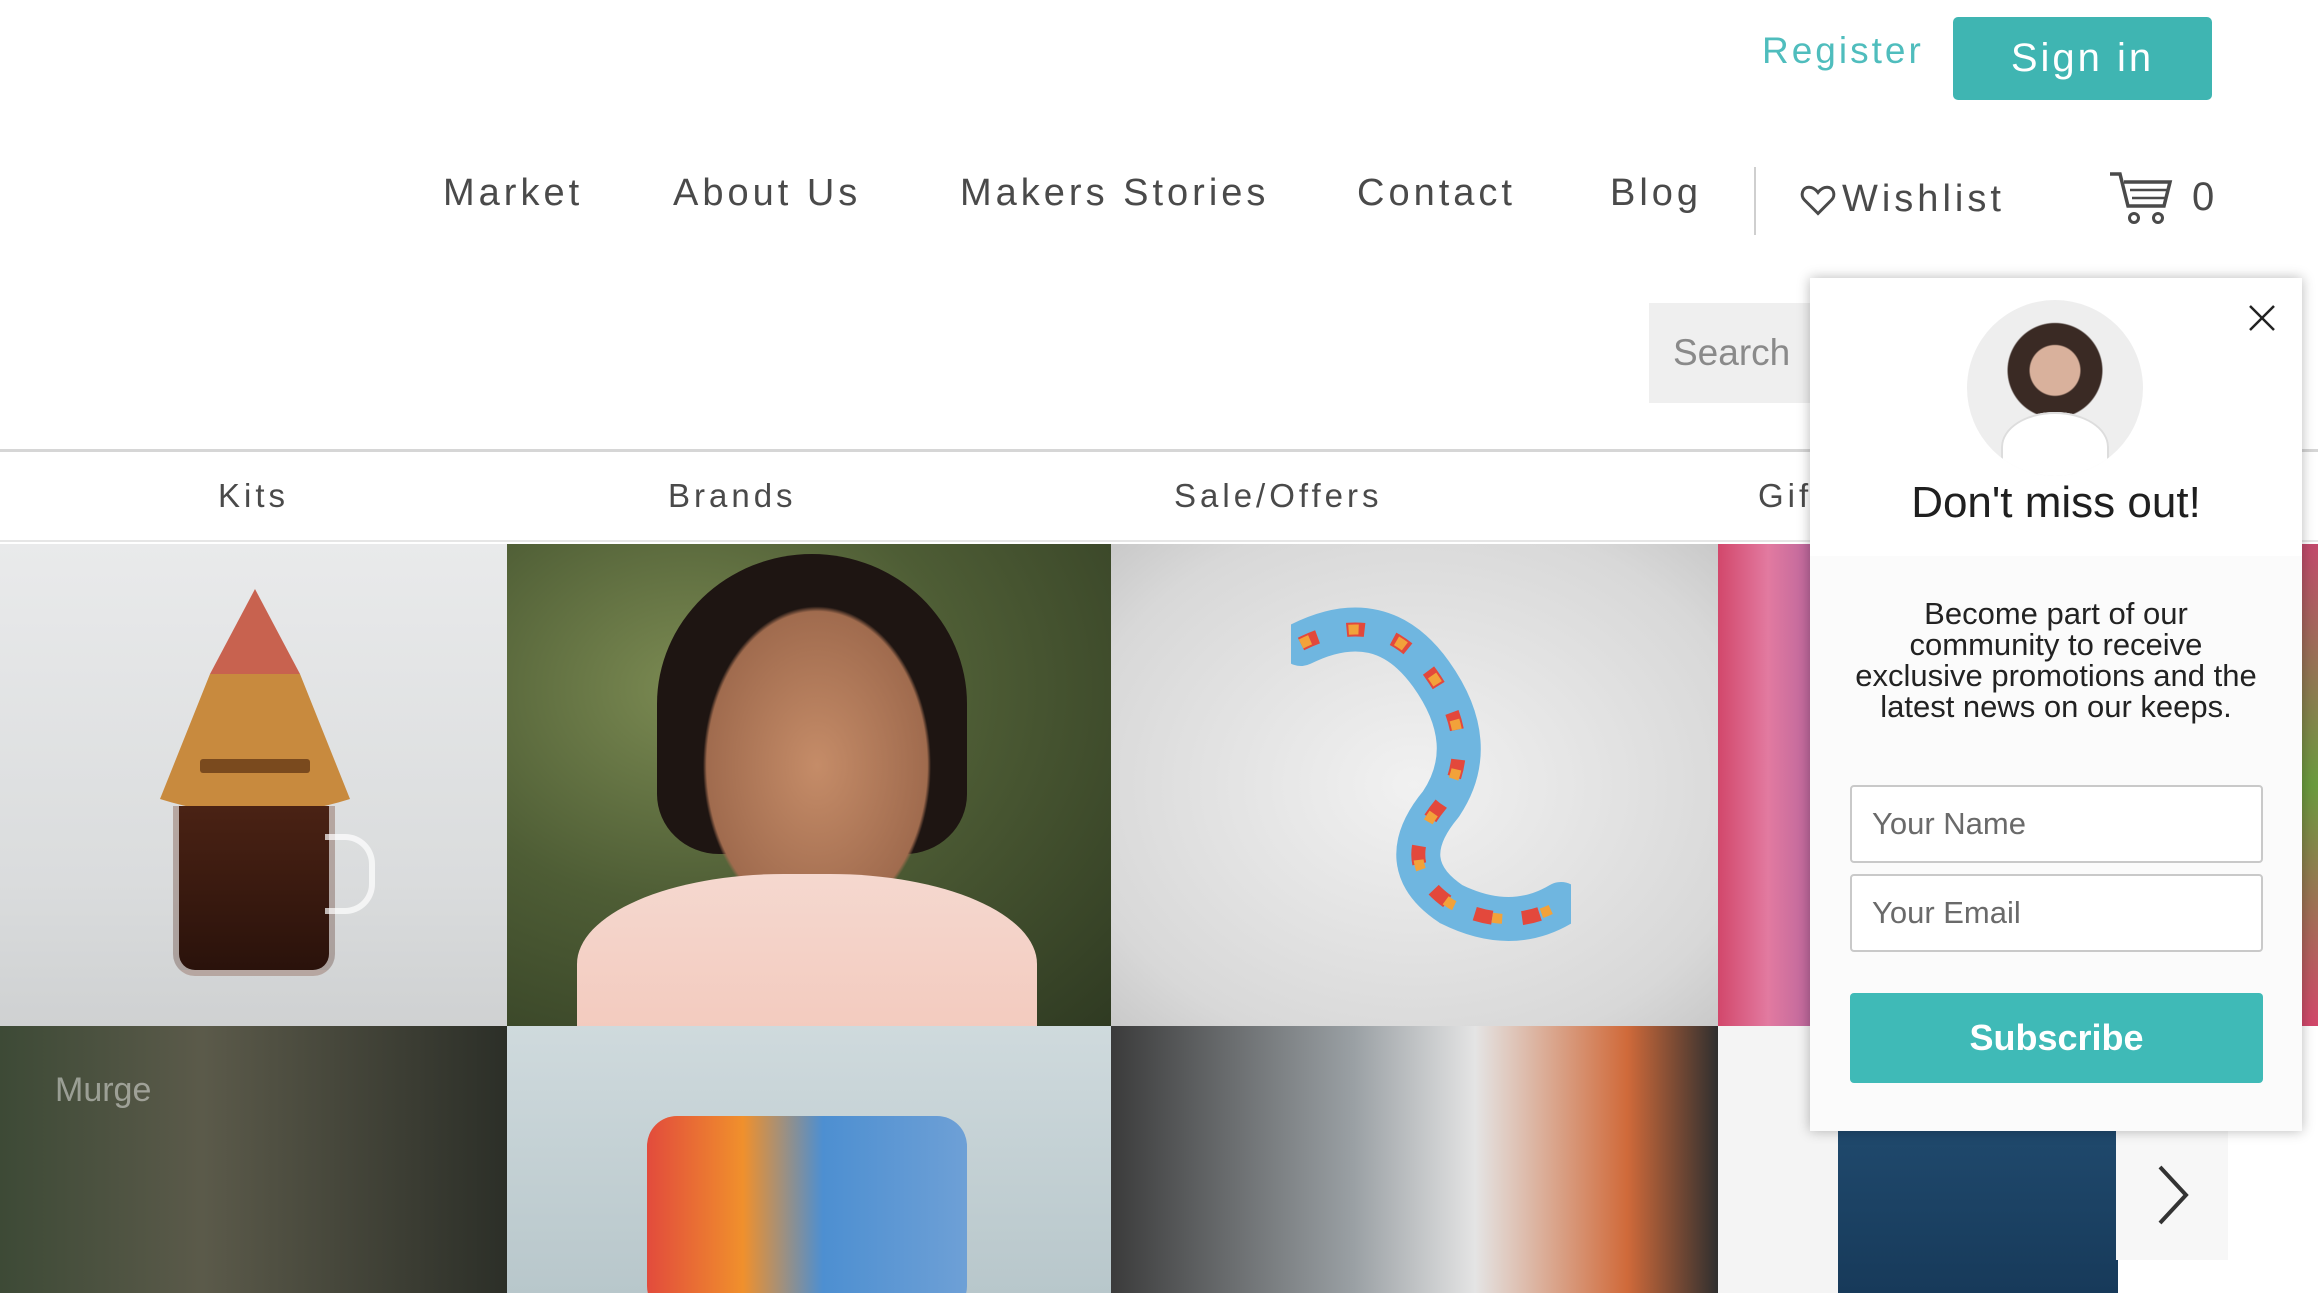  Describe the element at coordinates (807, 950) in the screenshot. I see `portrait-shoulders` at that location.